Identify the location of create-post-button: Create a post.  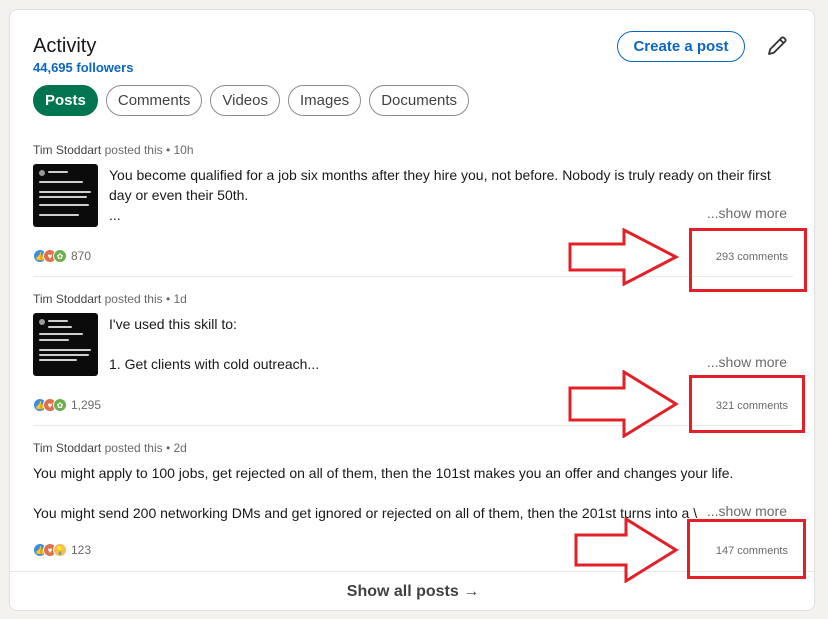
(681, 46).